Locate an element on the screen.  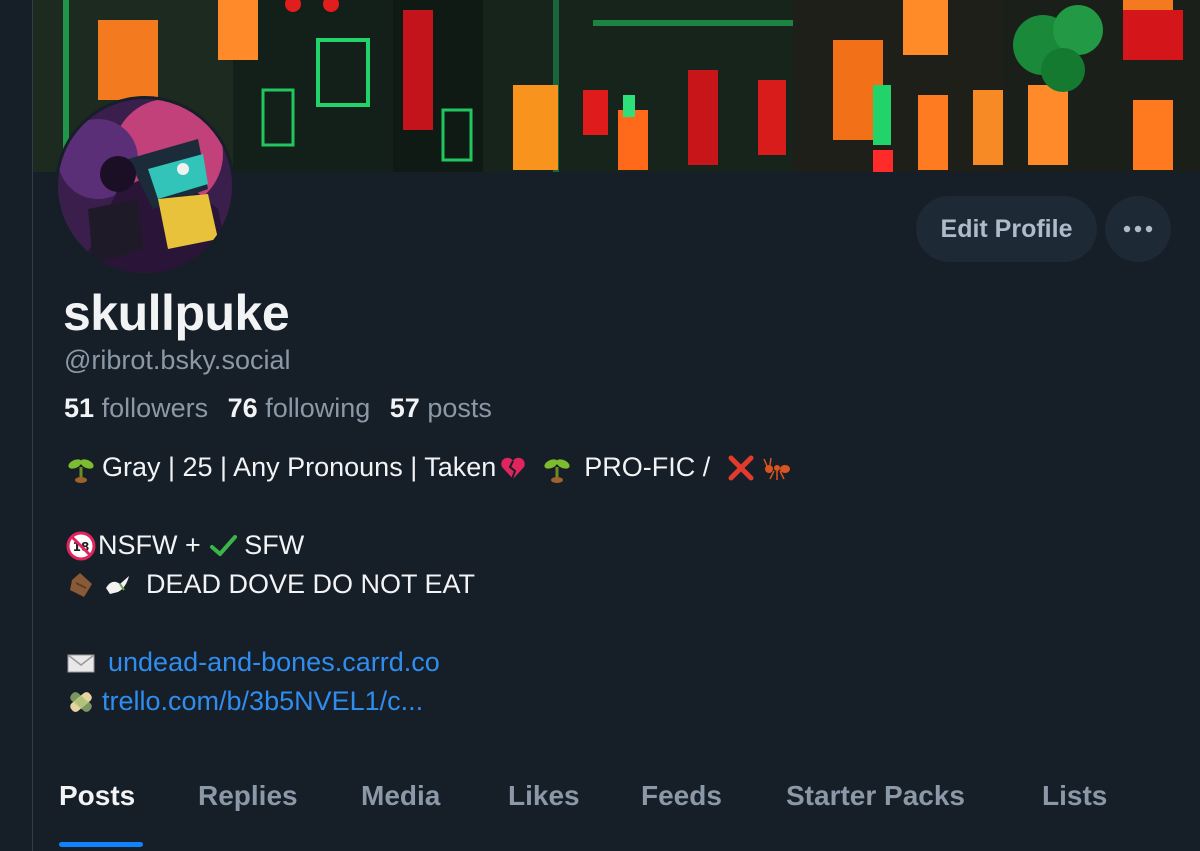
bio-line-3: DEAD DOVE DO NOT EAT is located at coordinates (616, 584).